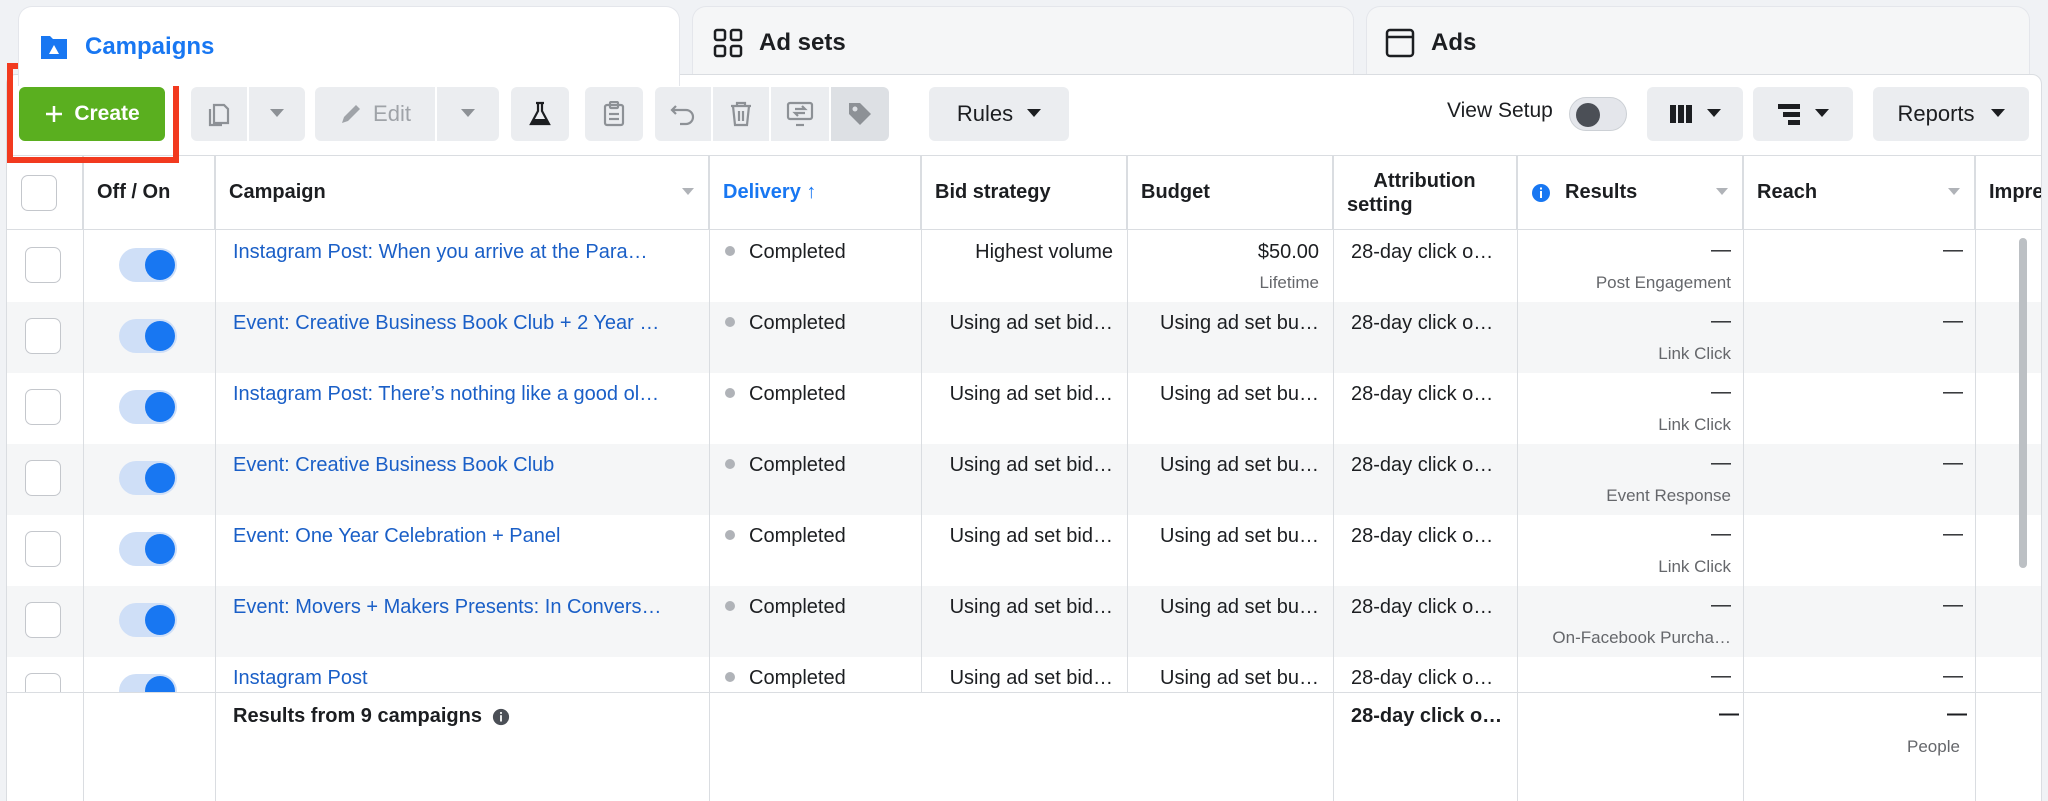 Image resolution: width=2048 pixels, height=801 pixels. I want to click on tag-button, so click(860, 114).